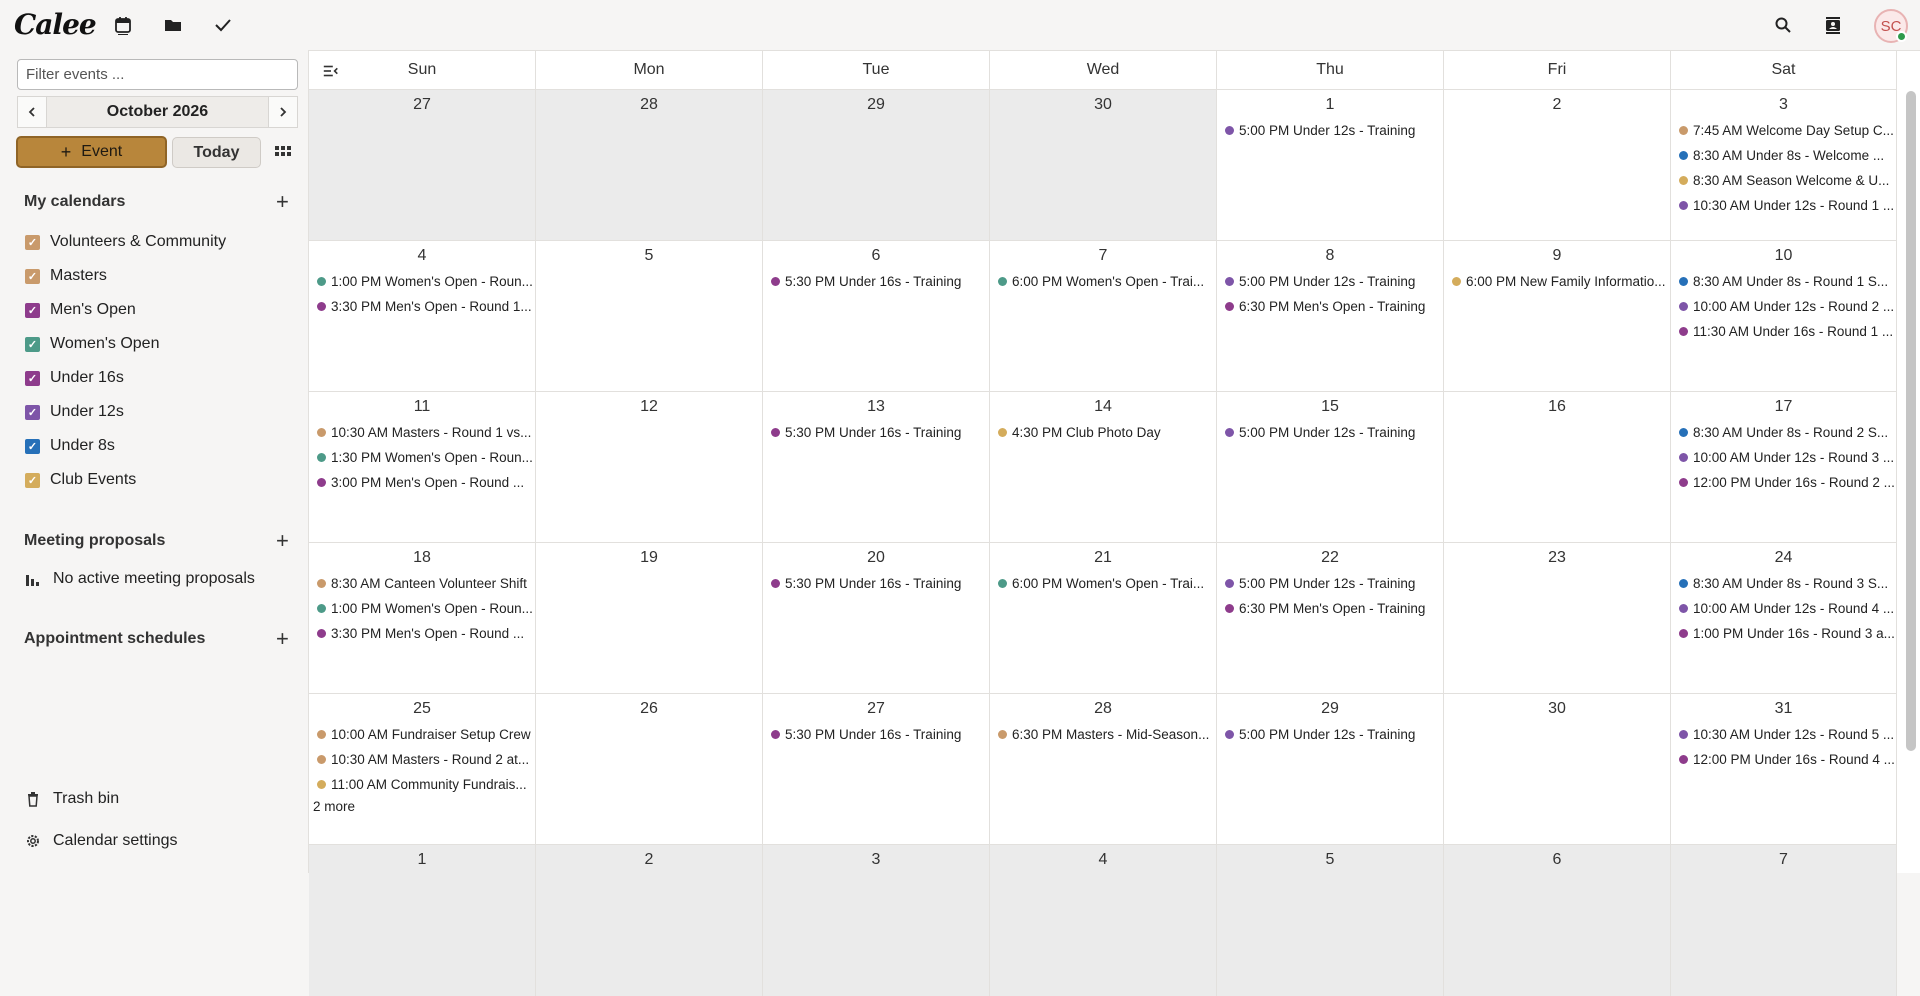  What do you see at coordinates (1783, 559) in the screenshot?
I see `day-number: 24` at bounding box center [1783, 559].